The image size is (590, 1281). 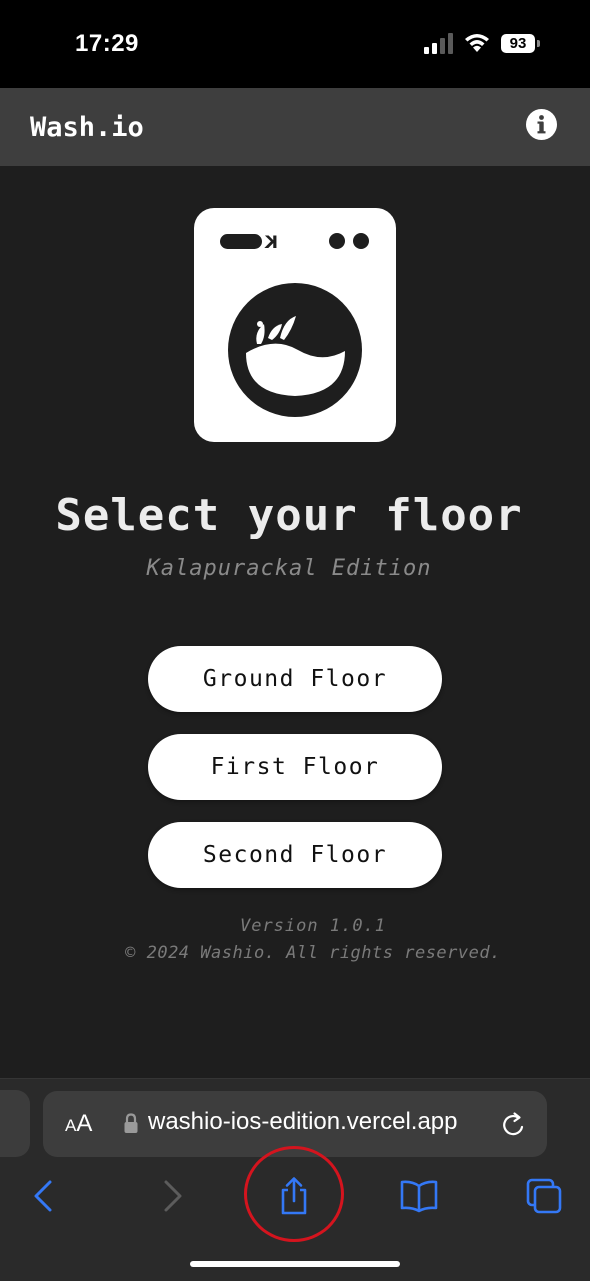 What do you see at coordinates (173, 1196) in the screenshot?
I see `forward-icon` at bounding box center [173, 1196].